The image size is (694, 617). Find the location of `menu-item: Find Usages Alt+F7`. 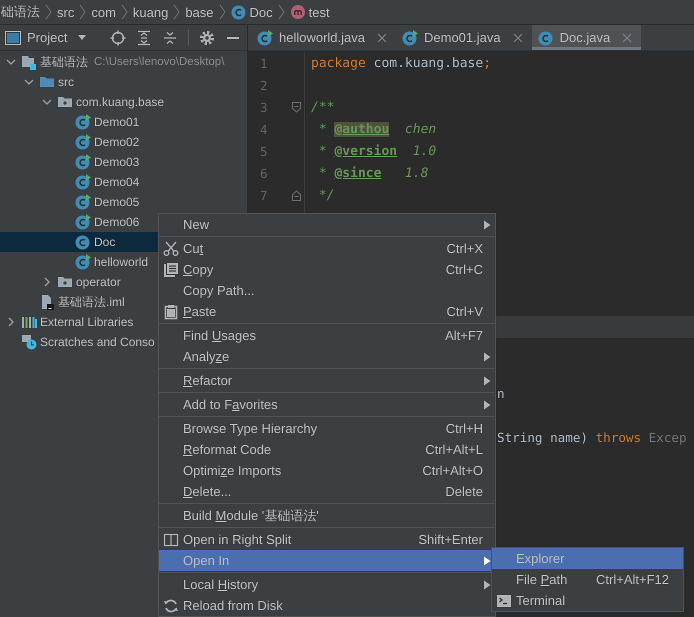

menu-item: Find Usages Alt+F7 is located at coordinates (327, 335).